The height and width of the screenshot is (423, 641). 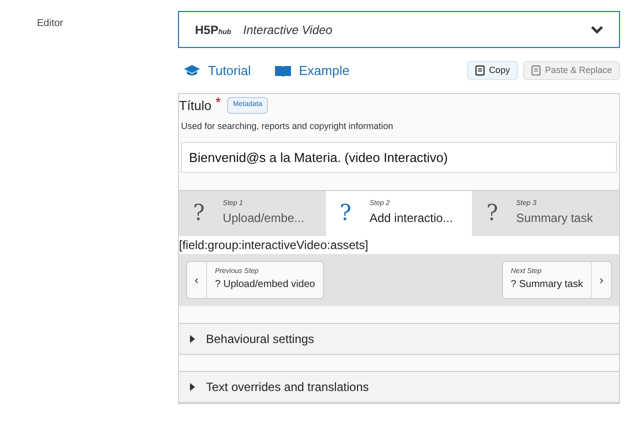 I want to click on step-target: ? Upload/embed video, so click(x=265, y=285).